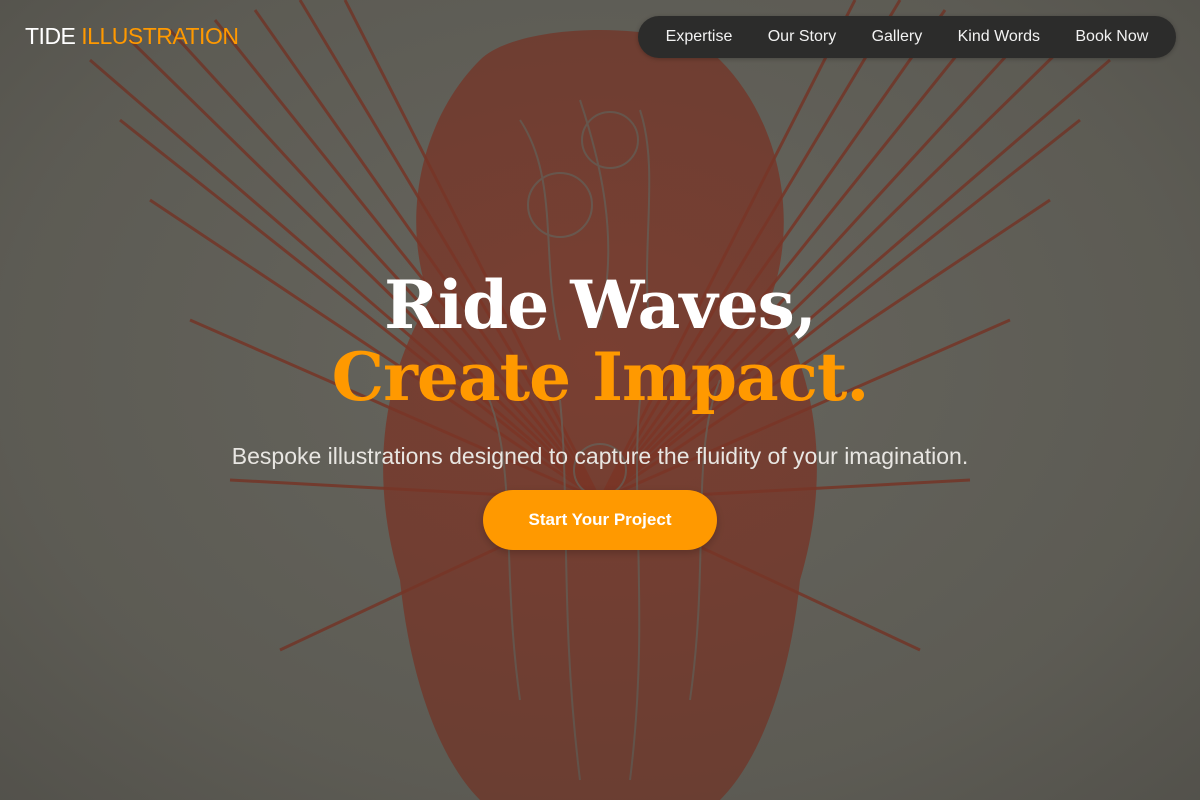 This screenshot has width=1200, height=800. Describe the element at coordinates (897, 37) in the screenshot. I see `nav-link-gallery: Gallery` at that location.